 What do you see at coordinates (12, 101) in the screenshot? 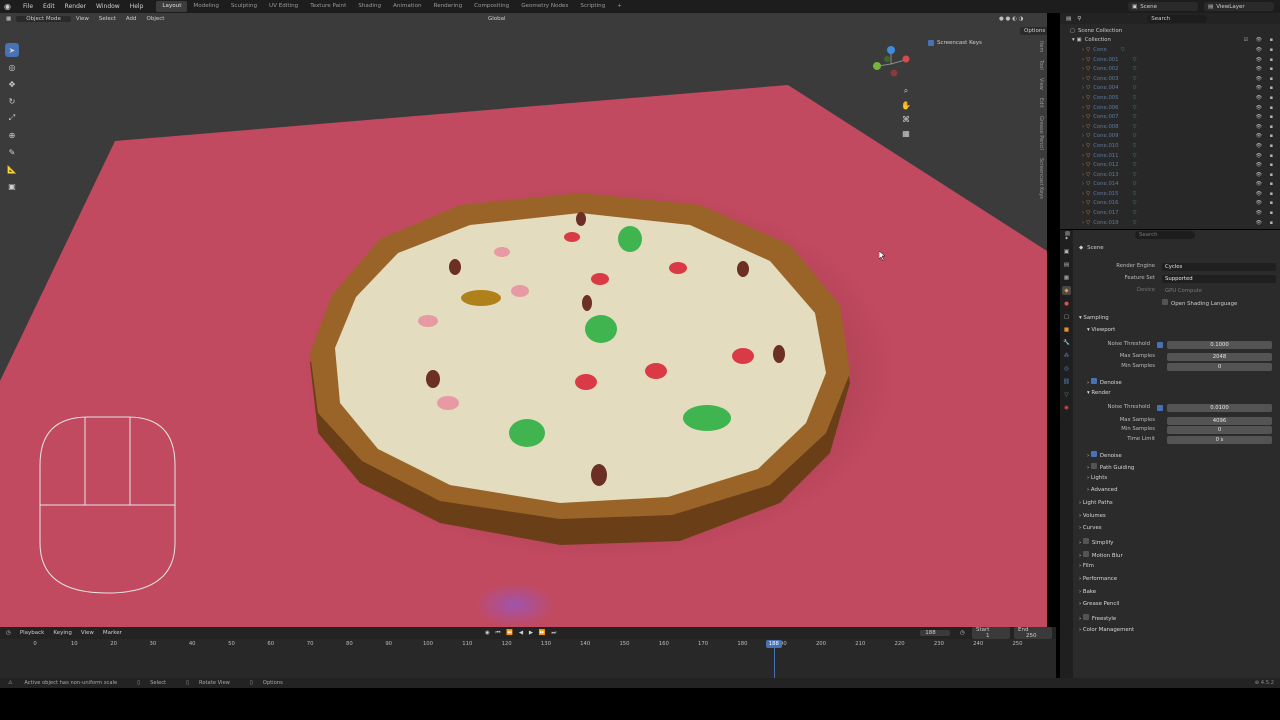
I see `rotate-tool: ↻` at bounding box center [12, 101].